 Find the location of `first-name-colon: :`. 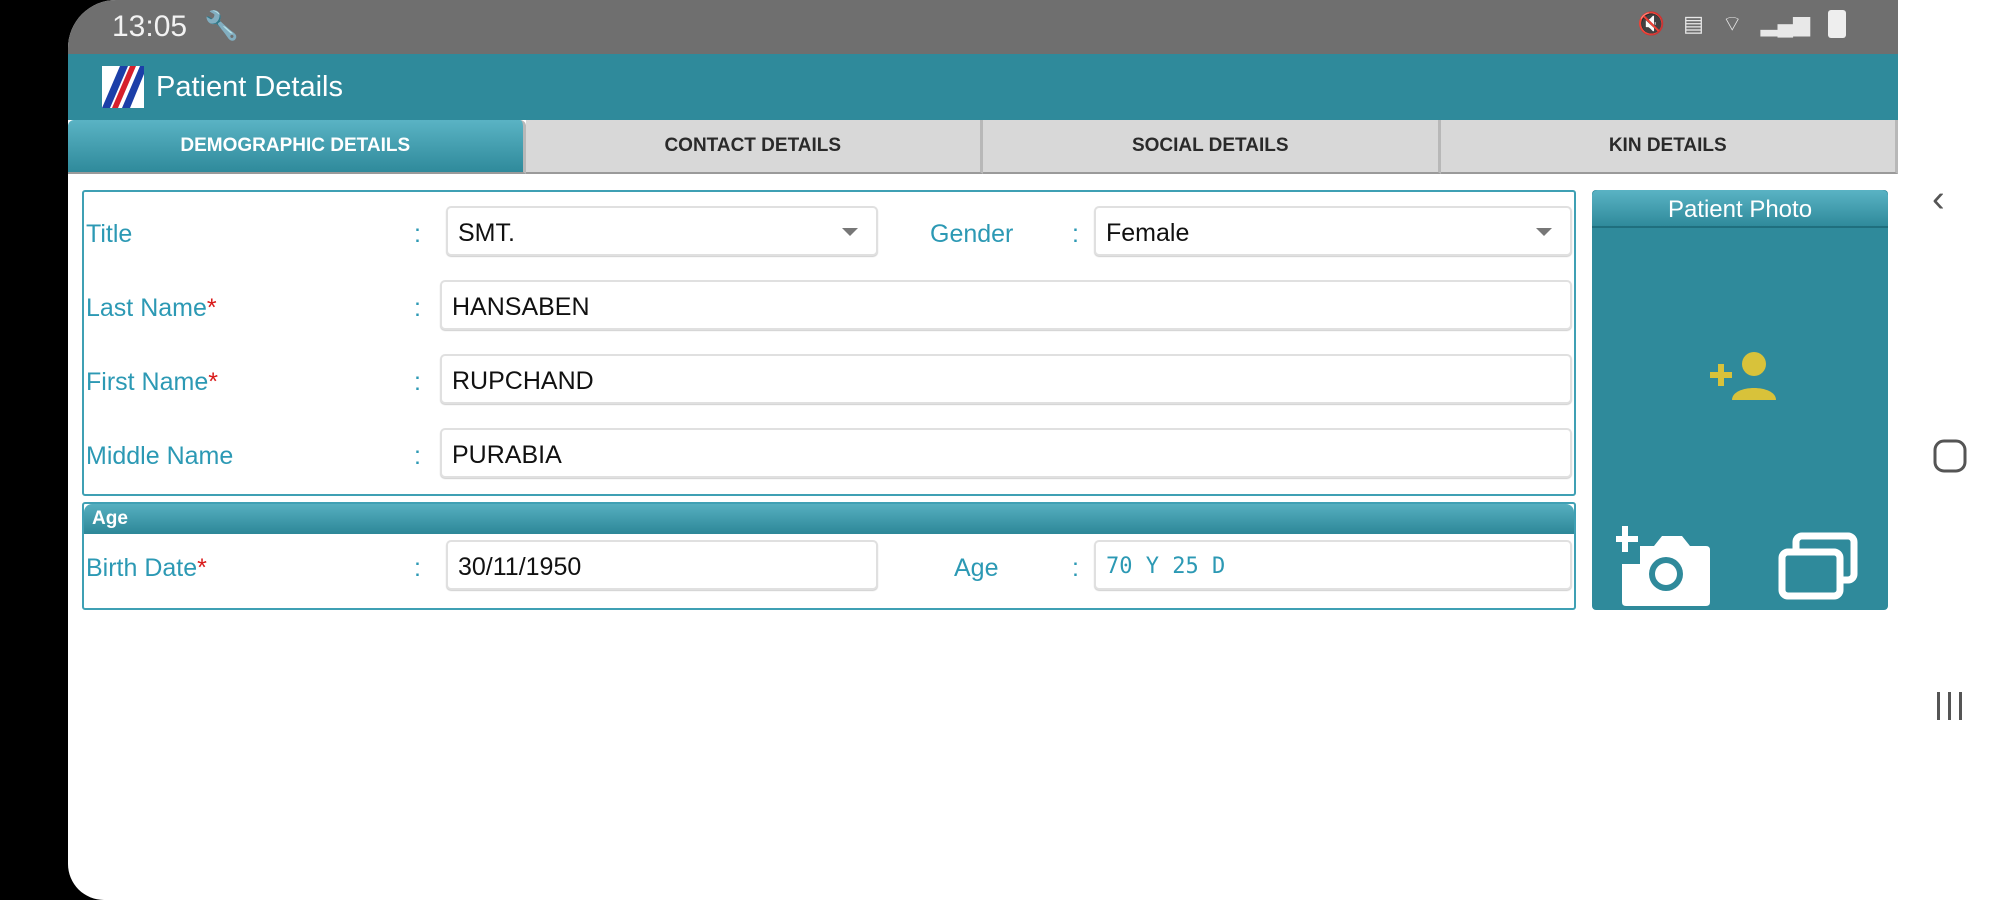

first-name-colon: : is located at coordinates (417, 382).